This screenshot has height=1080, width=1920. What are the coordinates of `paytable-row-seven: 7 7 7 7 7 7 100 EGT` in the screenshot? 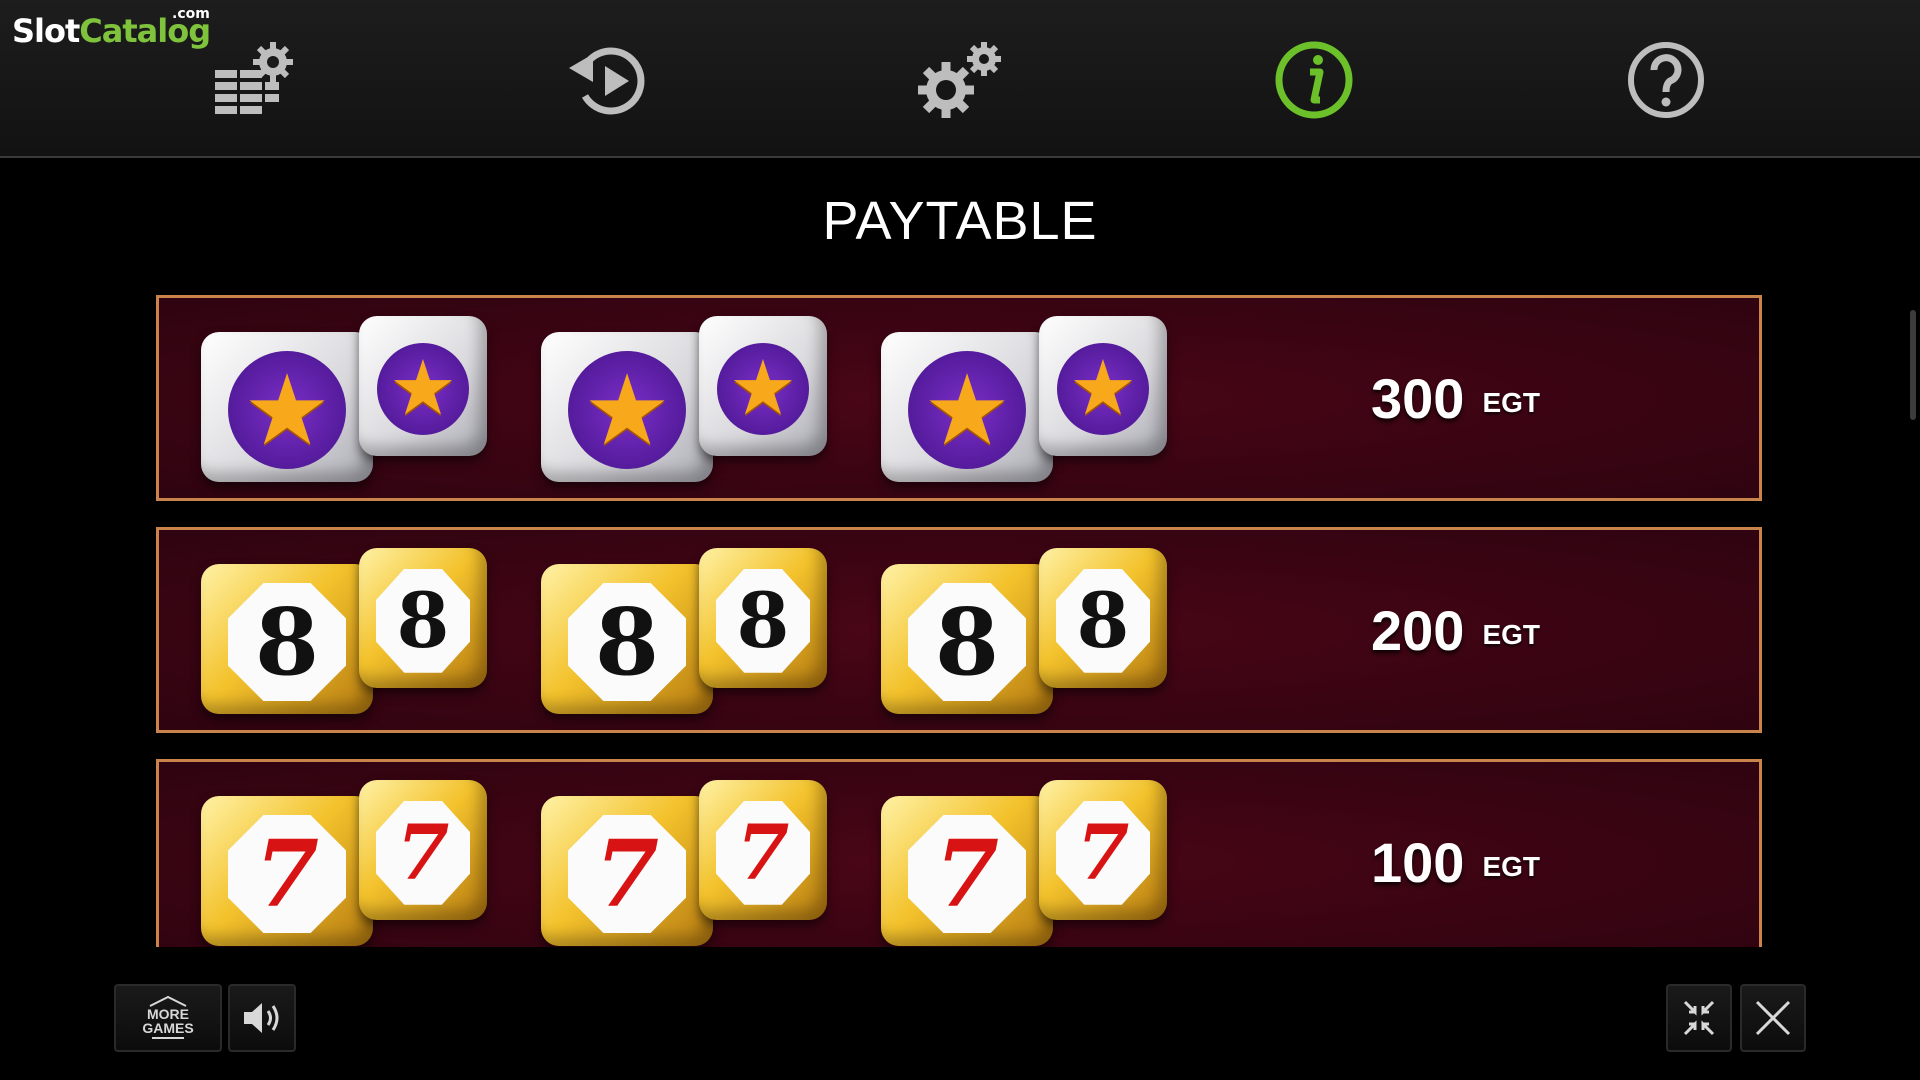 It's located at (959, 853).